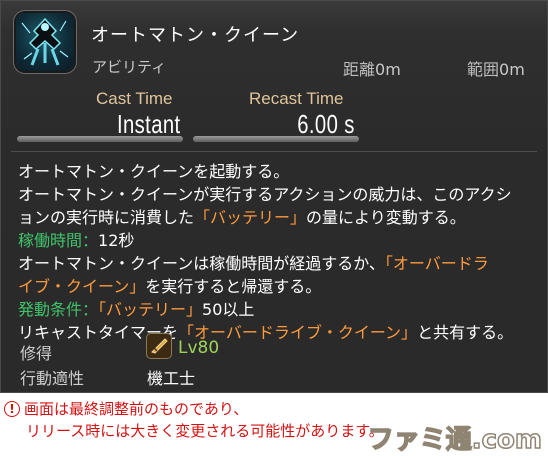 The image size is (548, 456). Describe the element at coordinates (265, 194) in the screenshot. I see `description-text: オートマトン・クイーンが実行するアクションの威力は、このアクシ` at that location.